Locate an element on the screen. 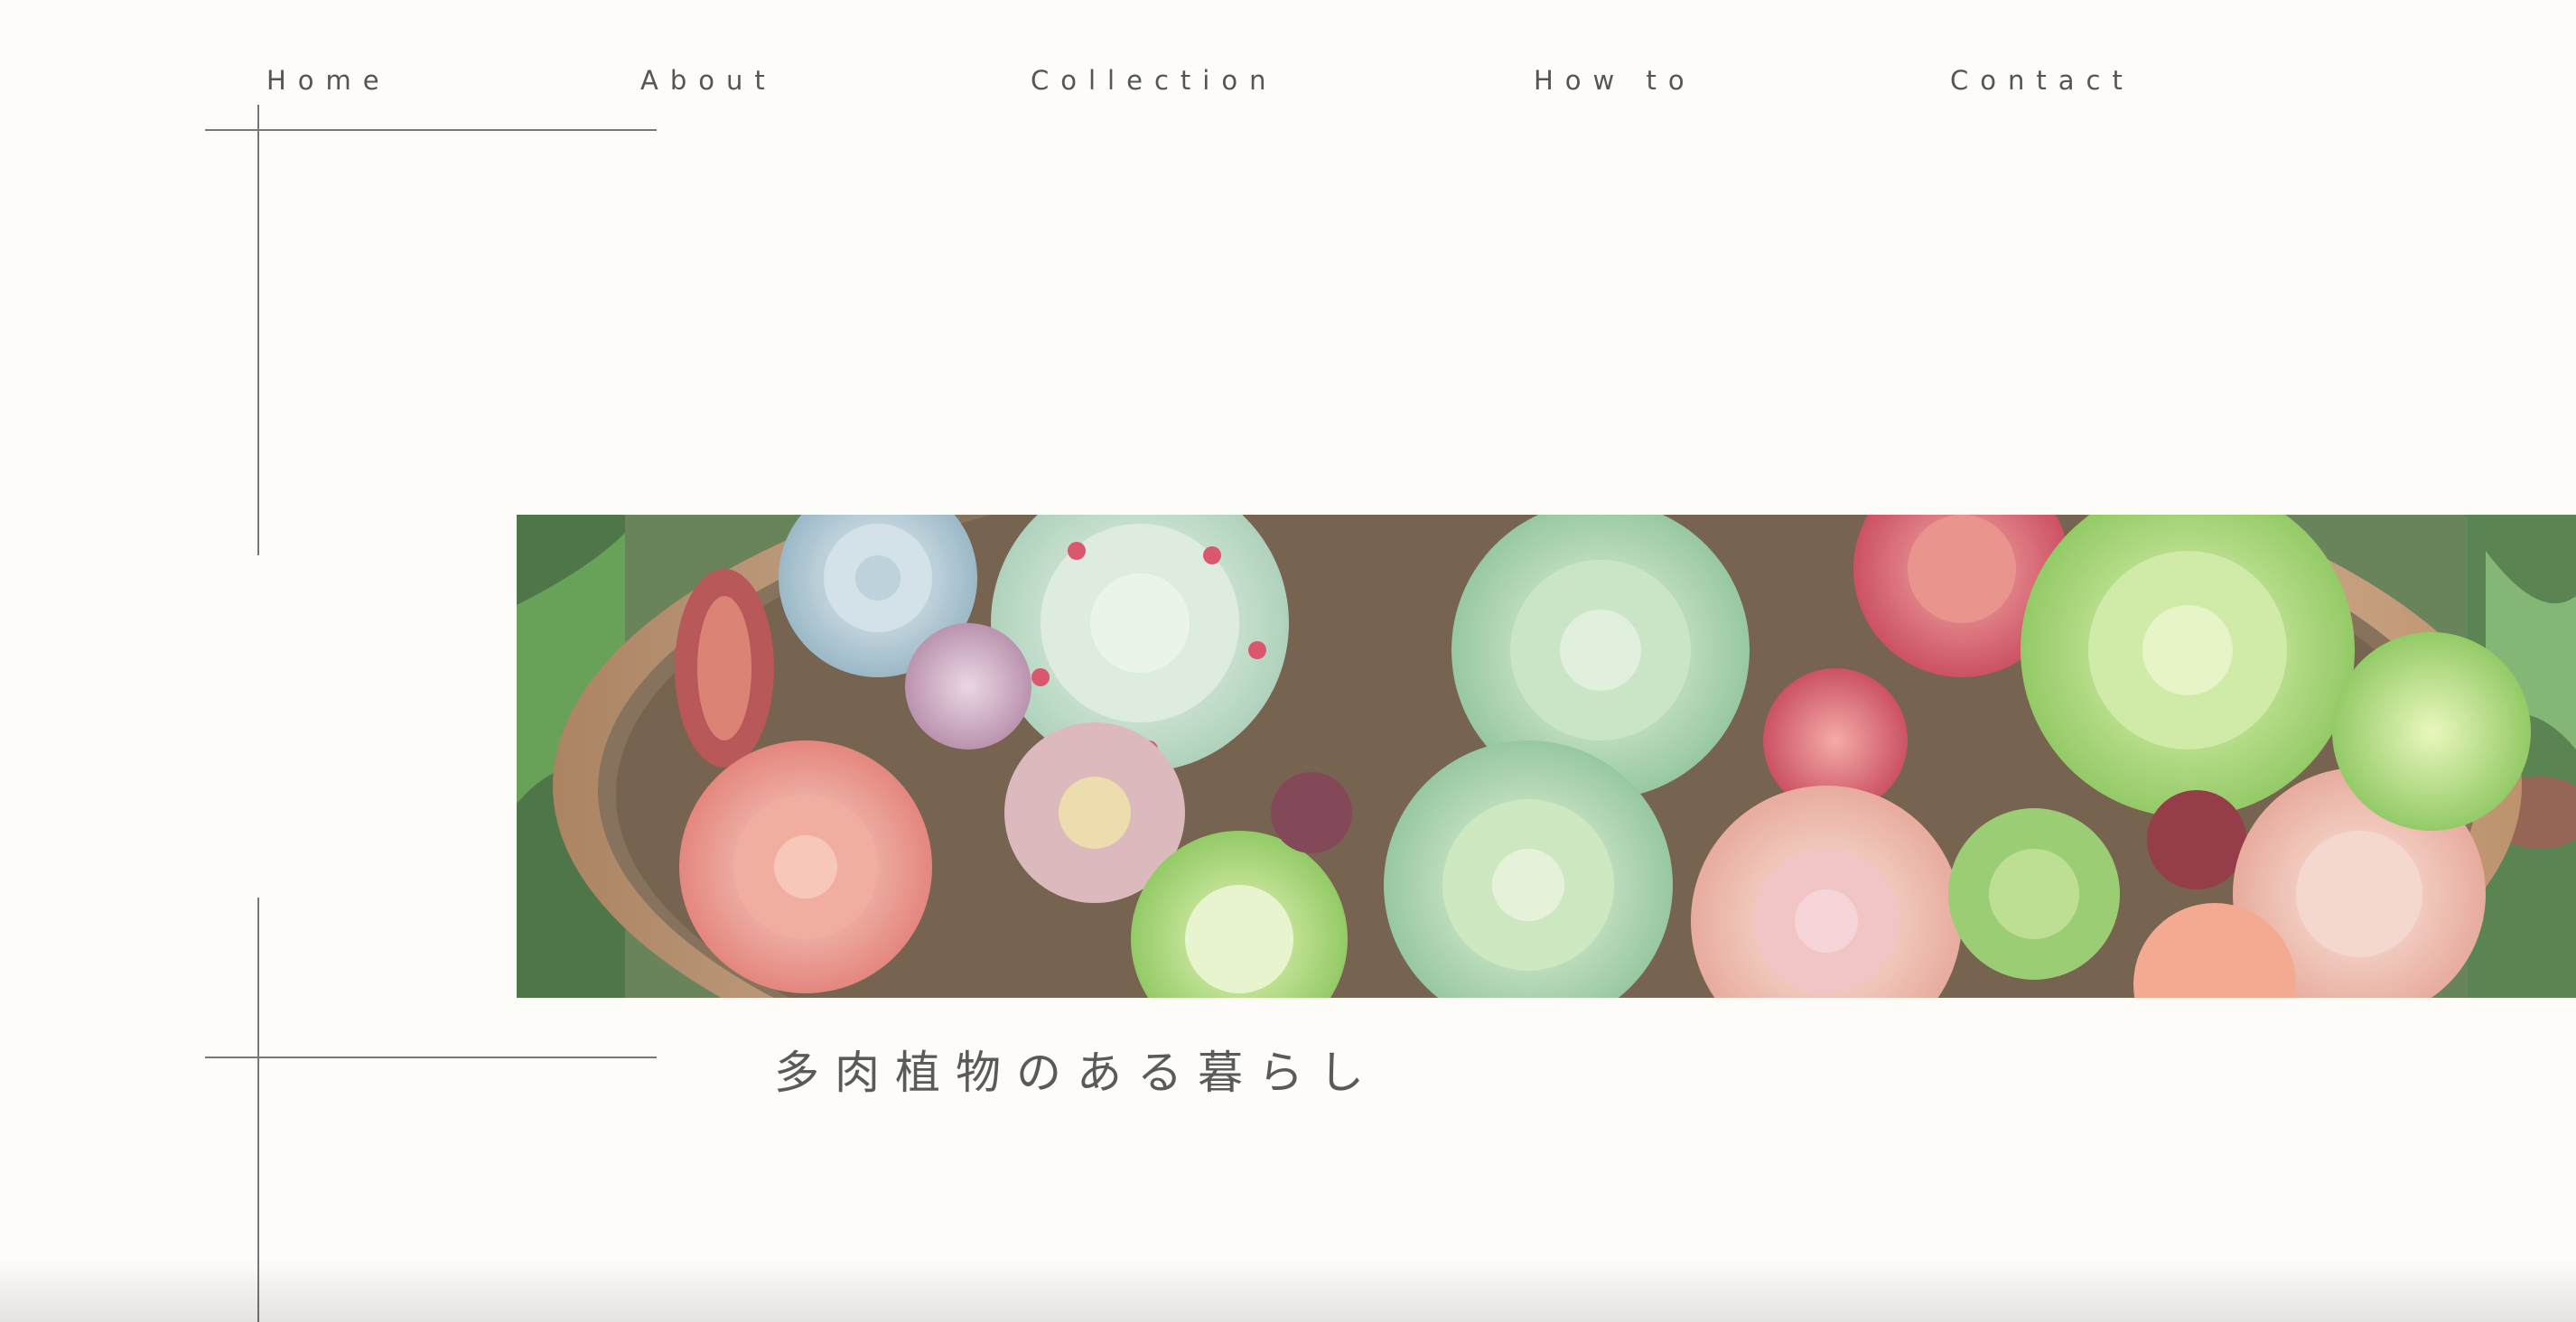 The width and height of the screenshot is (2576, 1322). nav-how-to-link: How to is located at coordinates (1615, 80).